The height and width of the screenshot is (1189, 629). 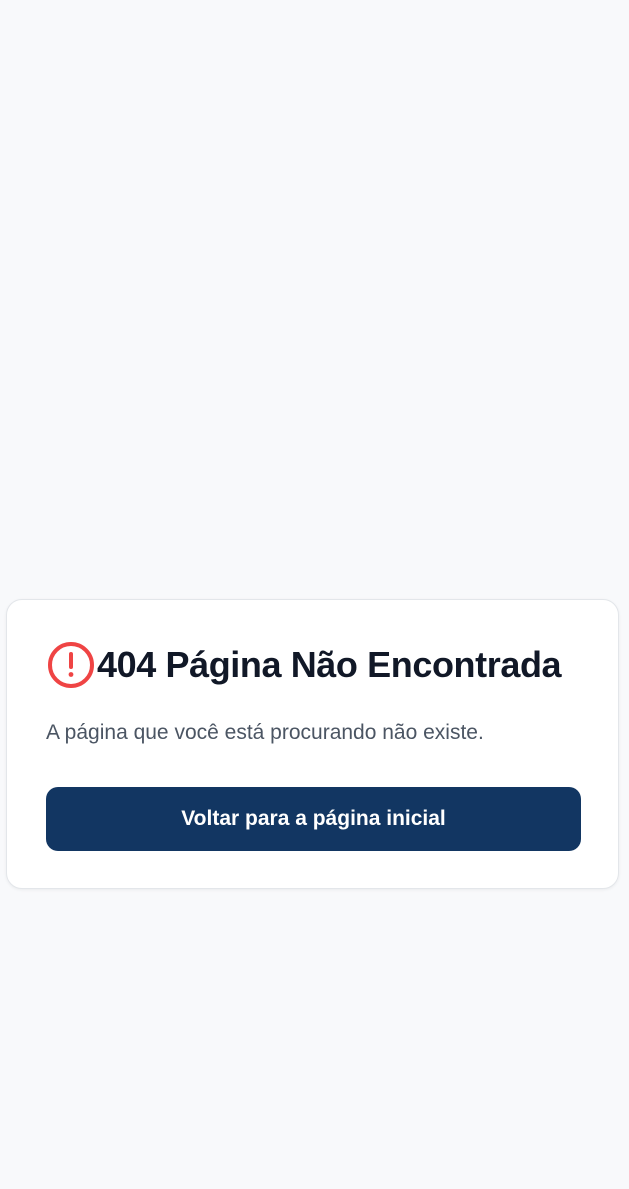 I want to click on page-title: 404 Página Não Encontrada, so click(x=329, y=664).